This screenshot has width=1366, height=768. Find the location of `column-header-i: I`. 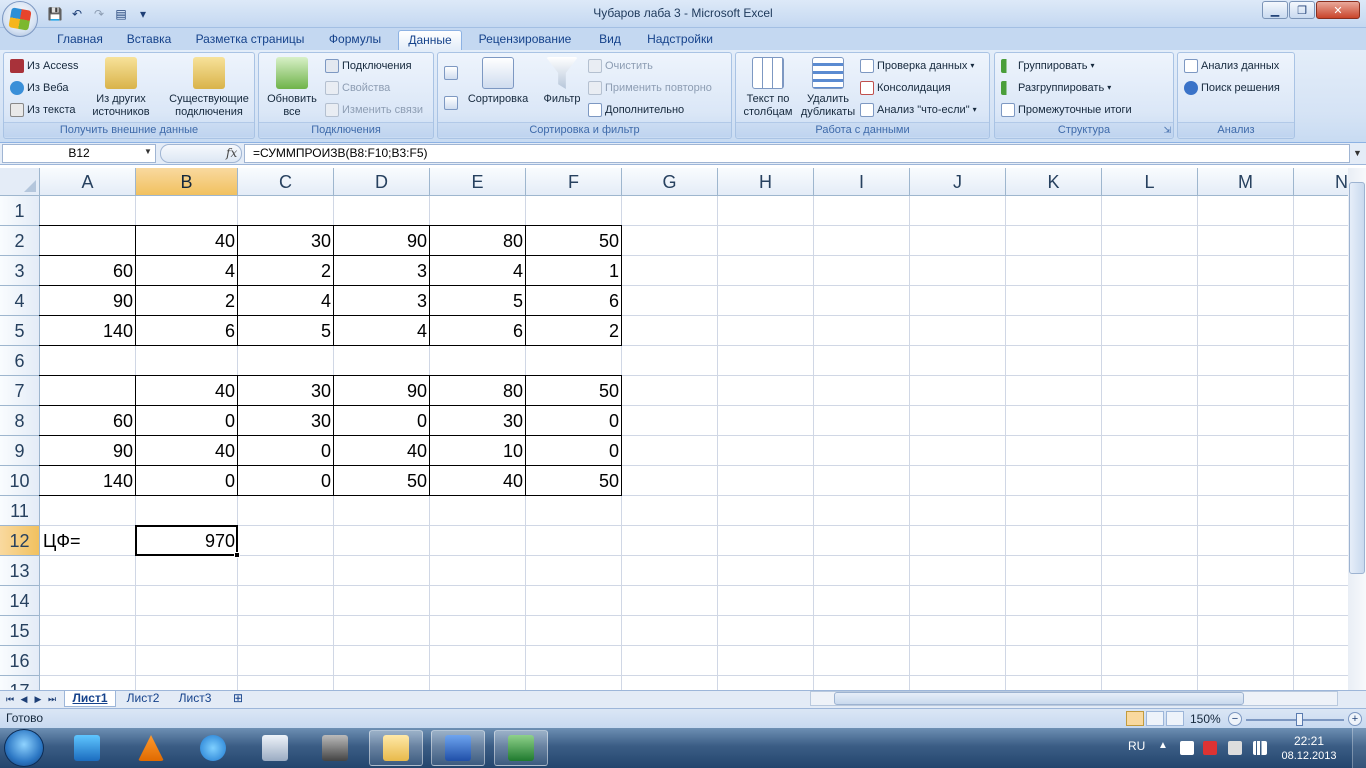

column-header-i: I is located at coordinates (862, 182).